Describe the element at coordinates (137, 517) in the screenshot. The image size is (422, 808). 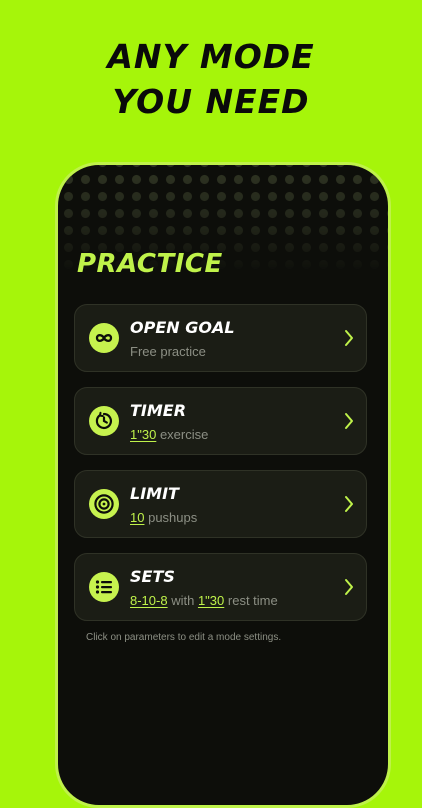
I see `limit-count-param: 10` at that location.